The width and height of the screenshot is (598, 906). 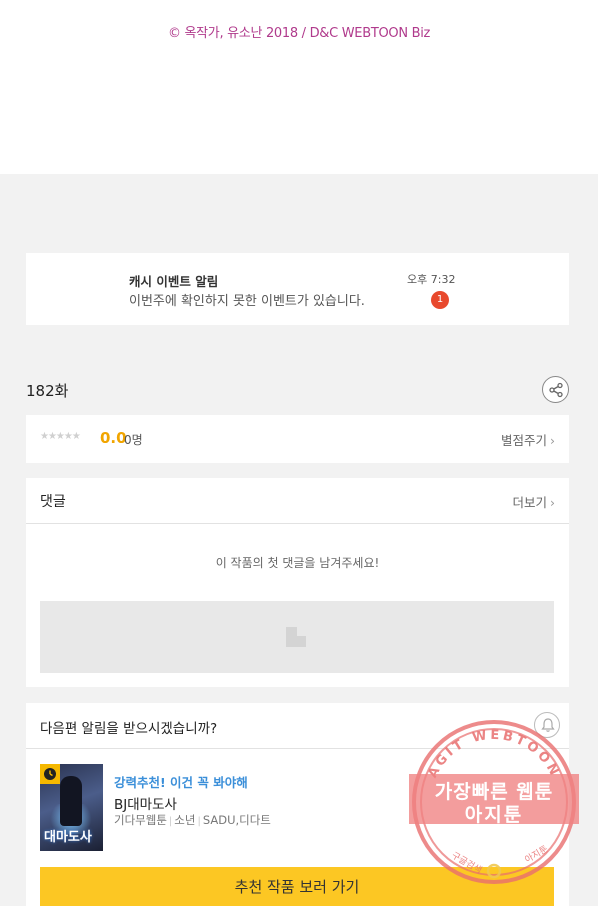 I want to click on rating-score: 0.0, so click(x=113, y=438).